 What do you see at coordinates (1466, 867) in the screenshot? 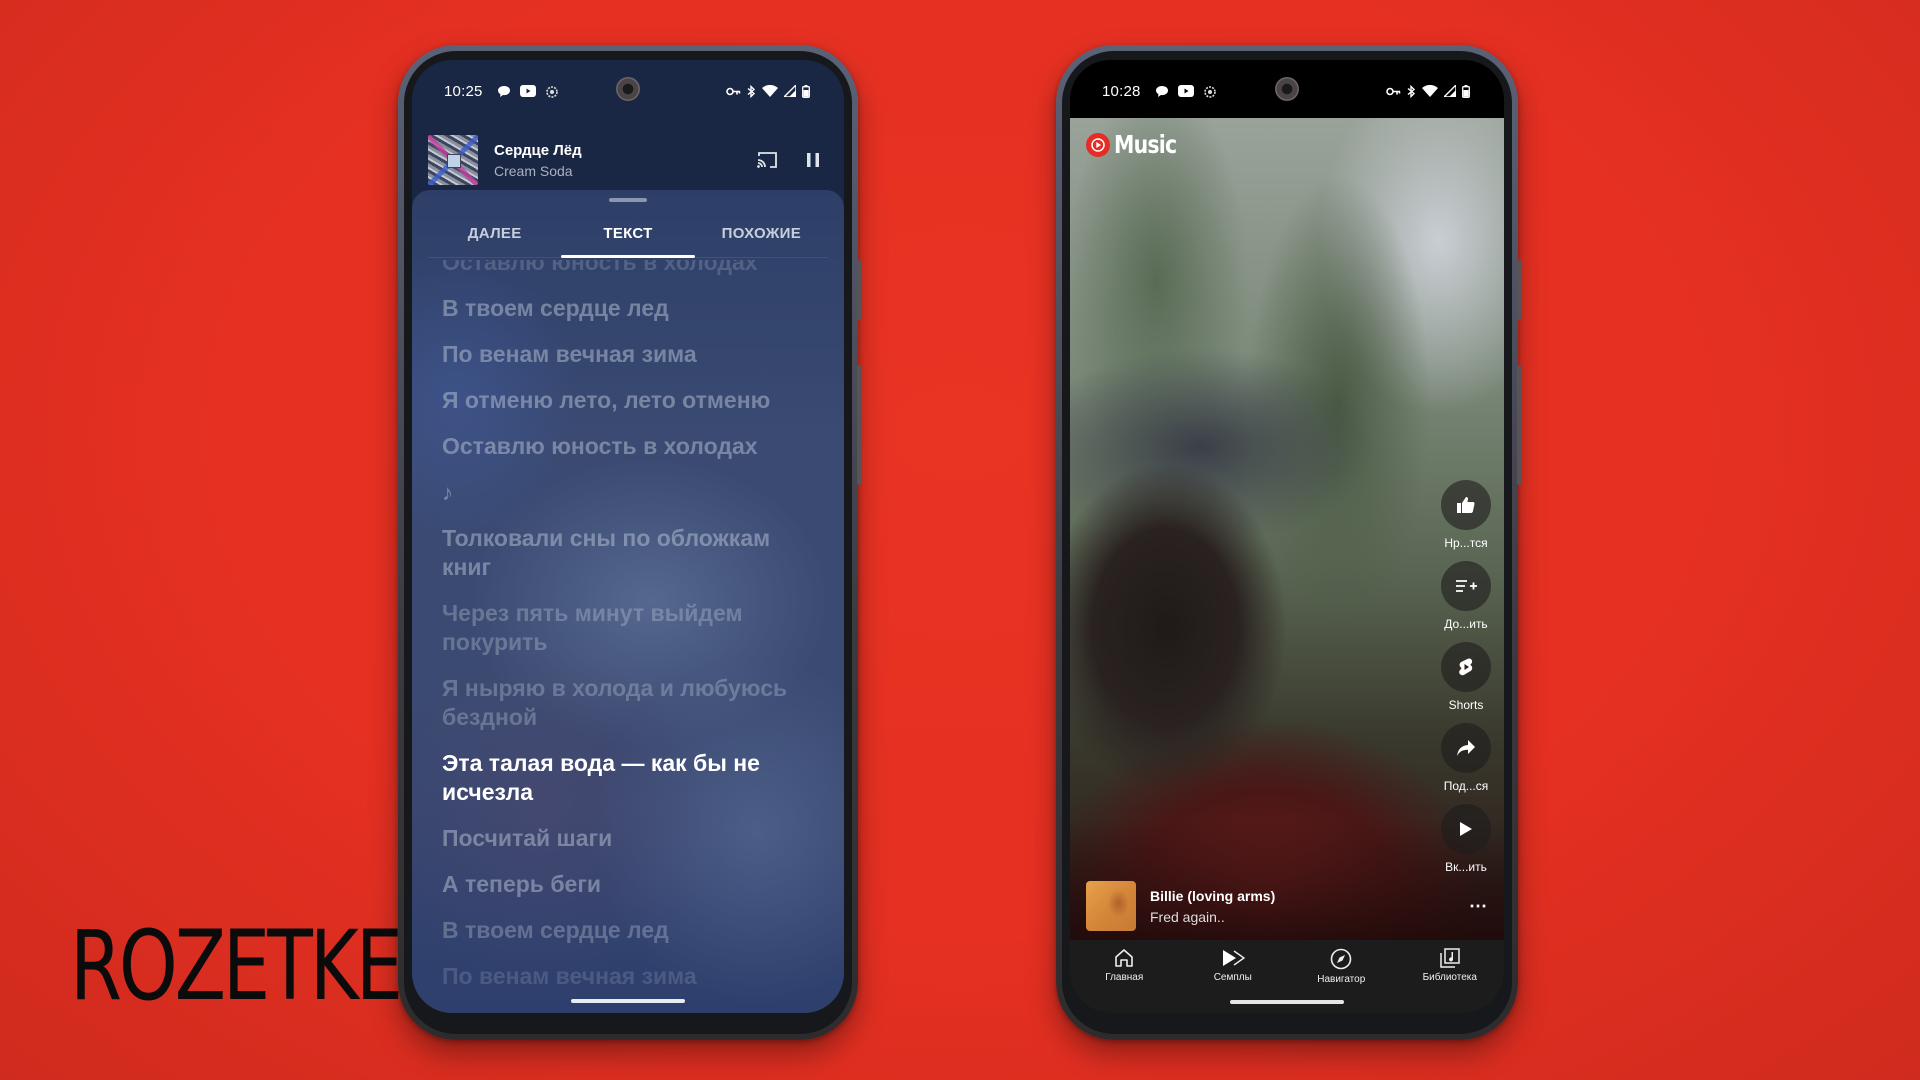
I see `action-label: Вк...ить` at bounding box center [1466, 867].